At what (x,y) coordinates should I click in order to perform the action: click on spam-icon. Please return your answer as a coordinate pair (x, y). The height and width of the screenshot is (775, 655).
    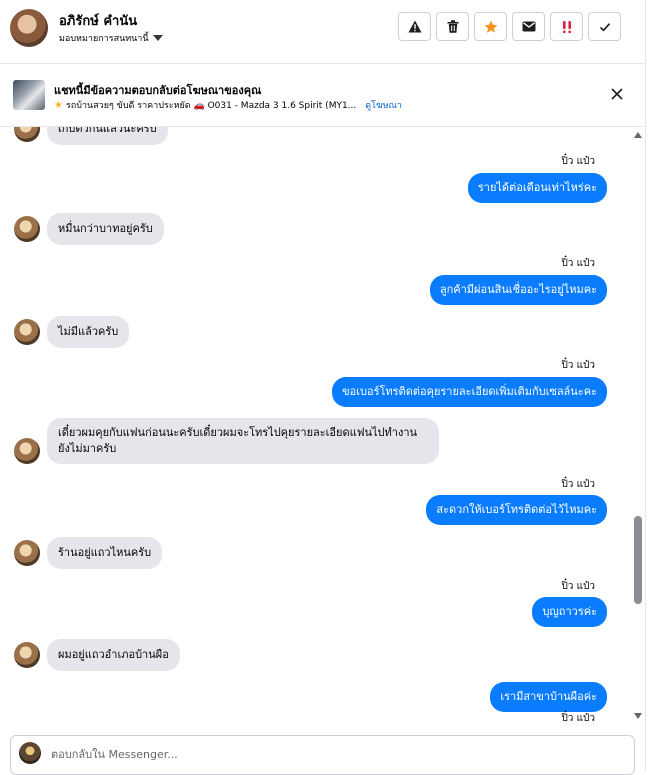
    Looking at the image, I should click on (566, 26).